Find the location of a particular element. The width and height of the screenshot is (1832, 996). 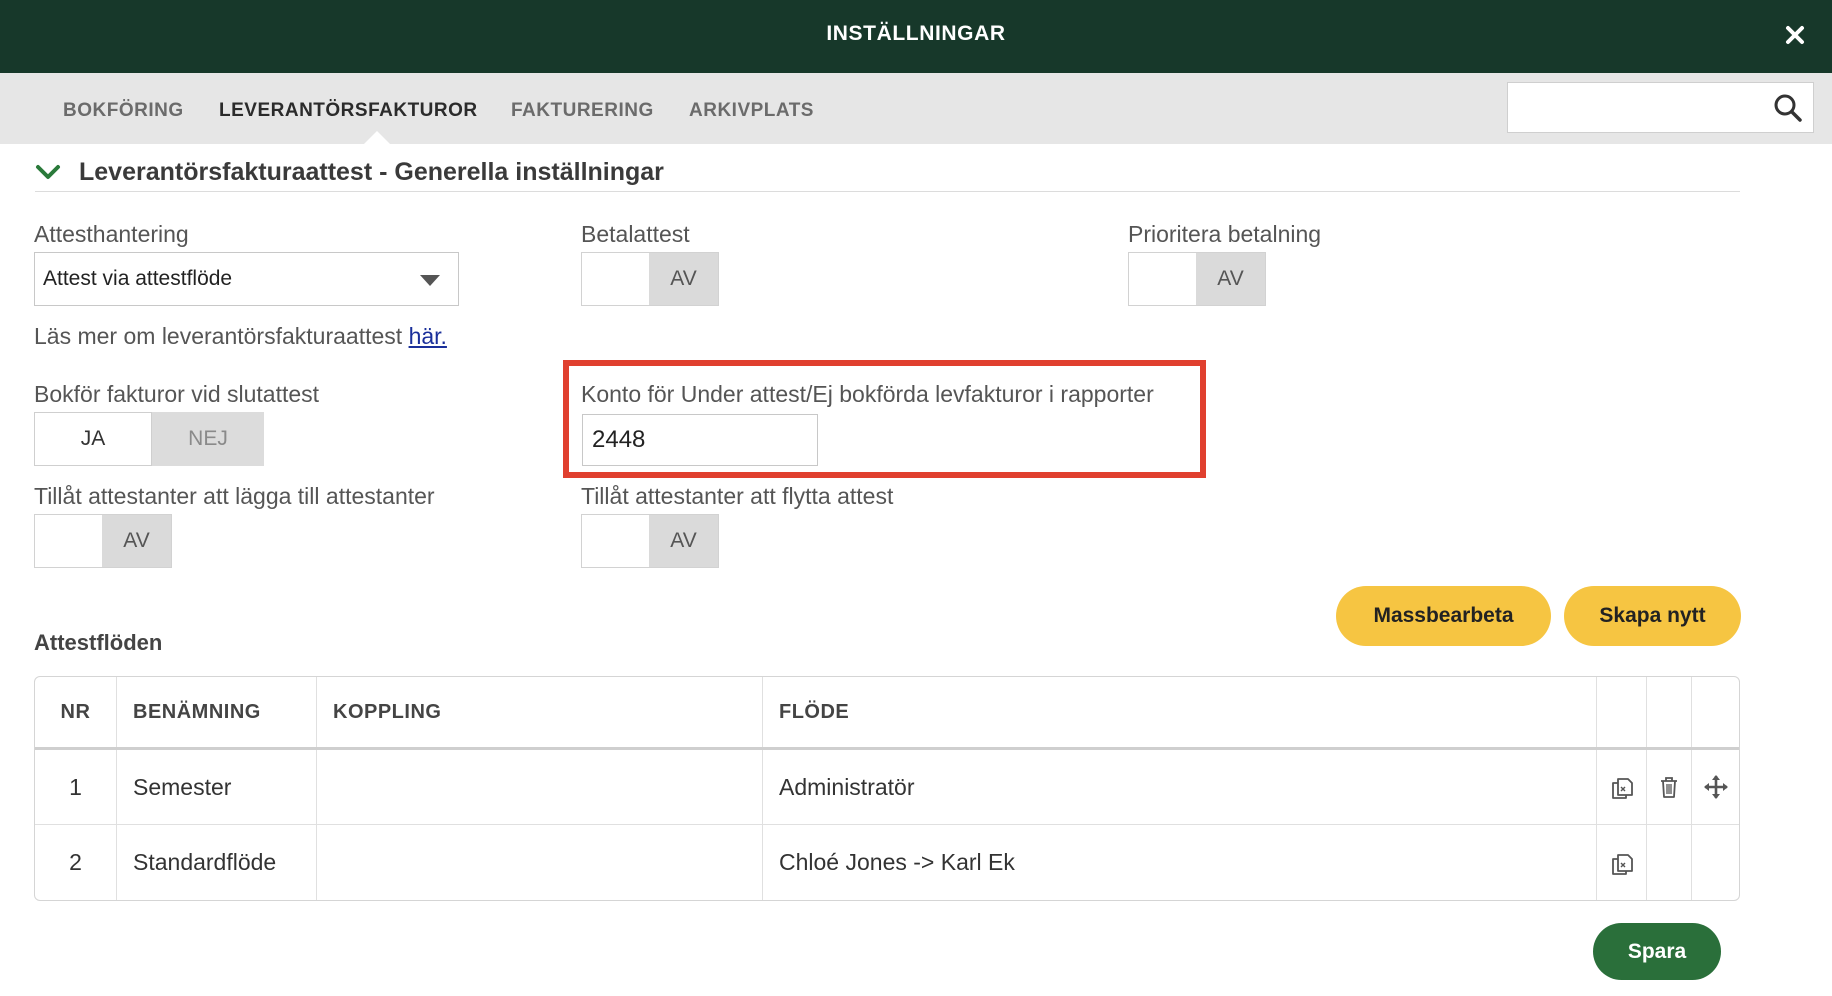

table-header-row: NR BENÄMNING KOPPLING FLÖDE is located at coordinates (887, 713).